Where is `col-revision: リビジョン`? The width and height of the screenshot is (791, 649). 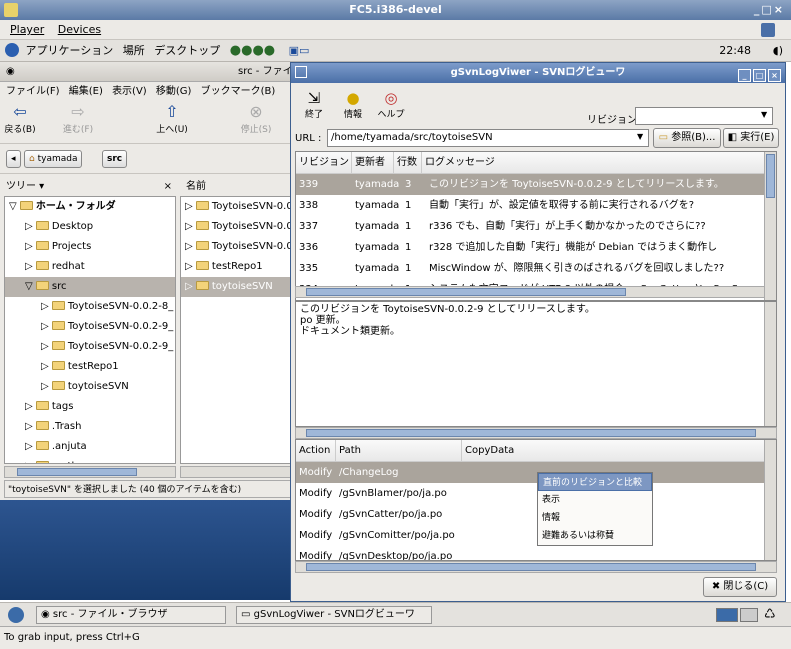
col-revision: リビジョン is located at coordinates (324, 163).